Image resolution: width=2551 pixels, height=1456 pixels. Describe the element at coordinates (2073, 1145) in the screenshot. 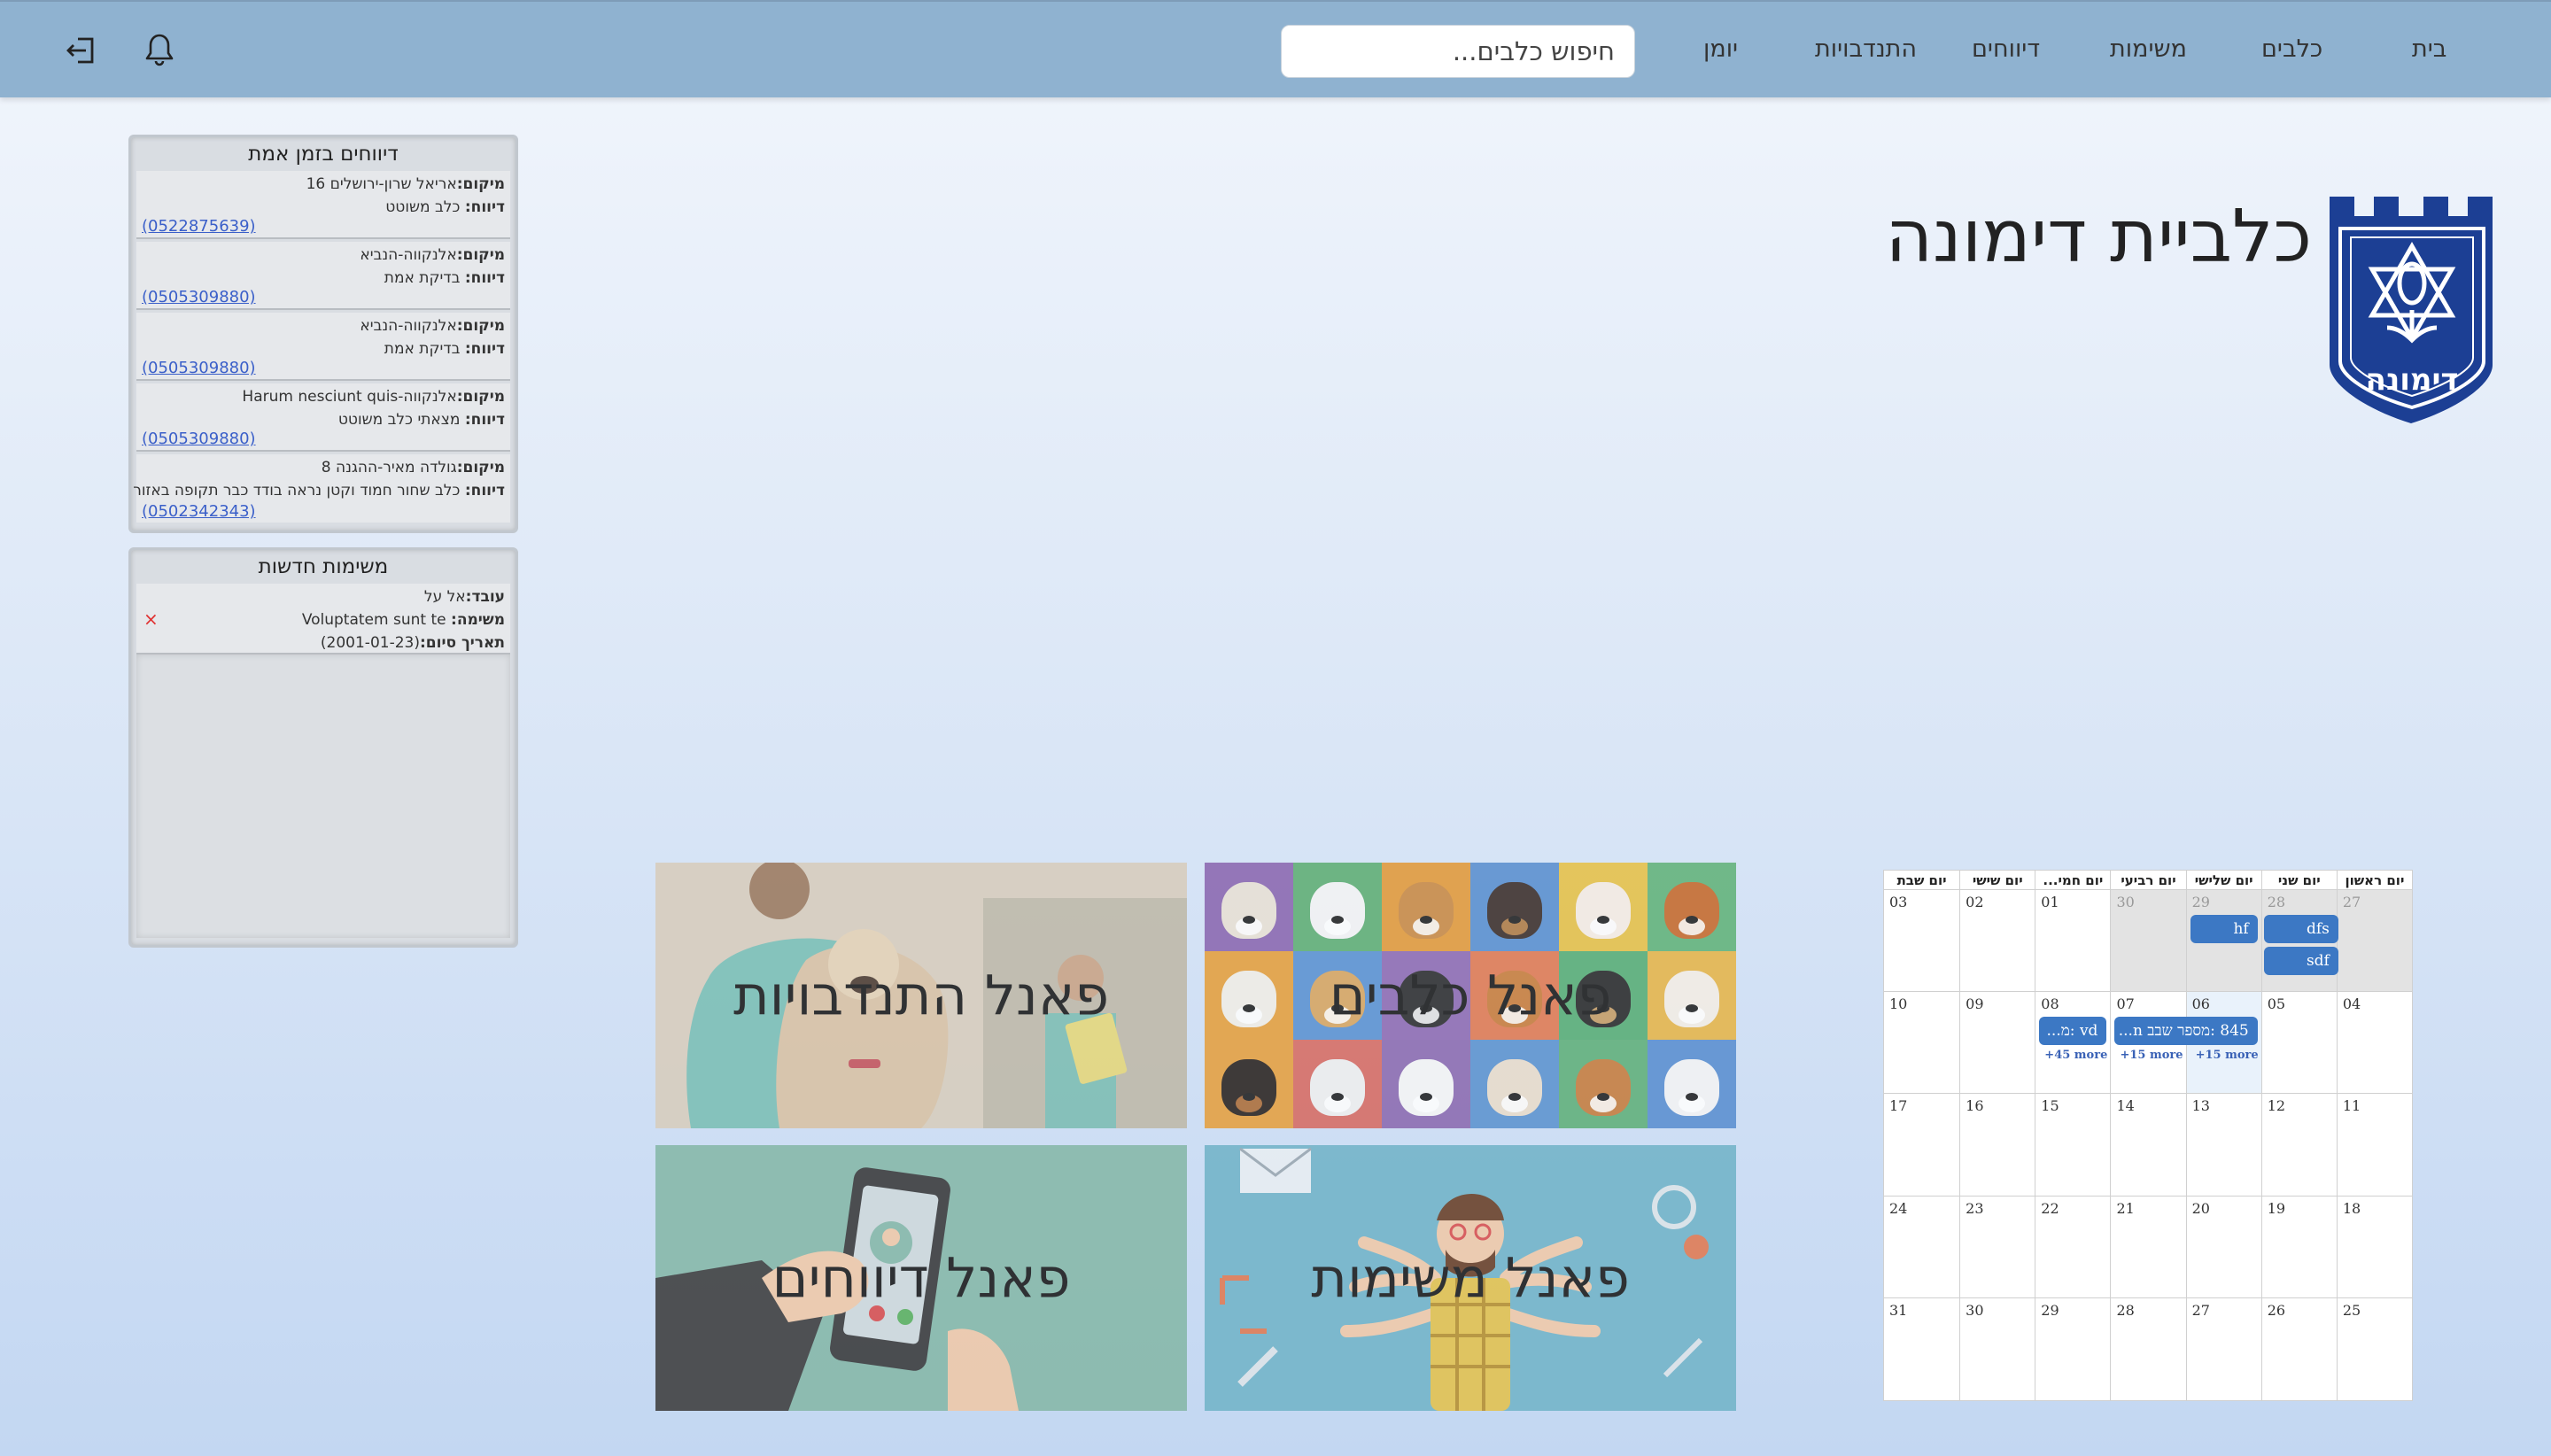

I see `calendar-day: 15` at that location.